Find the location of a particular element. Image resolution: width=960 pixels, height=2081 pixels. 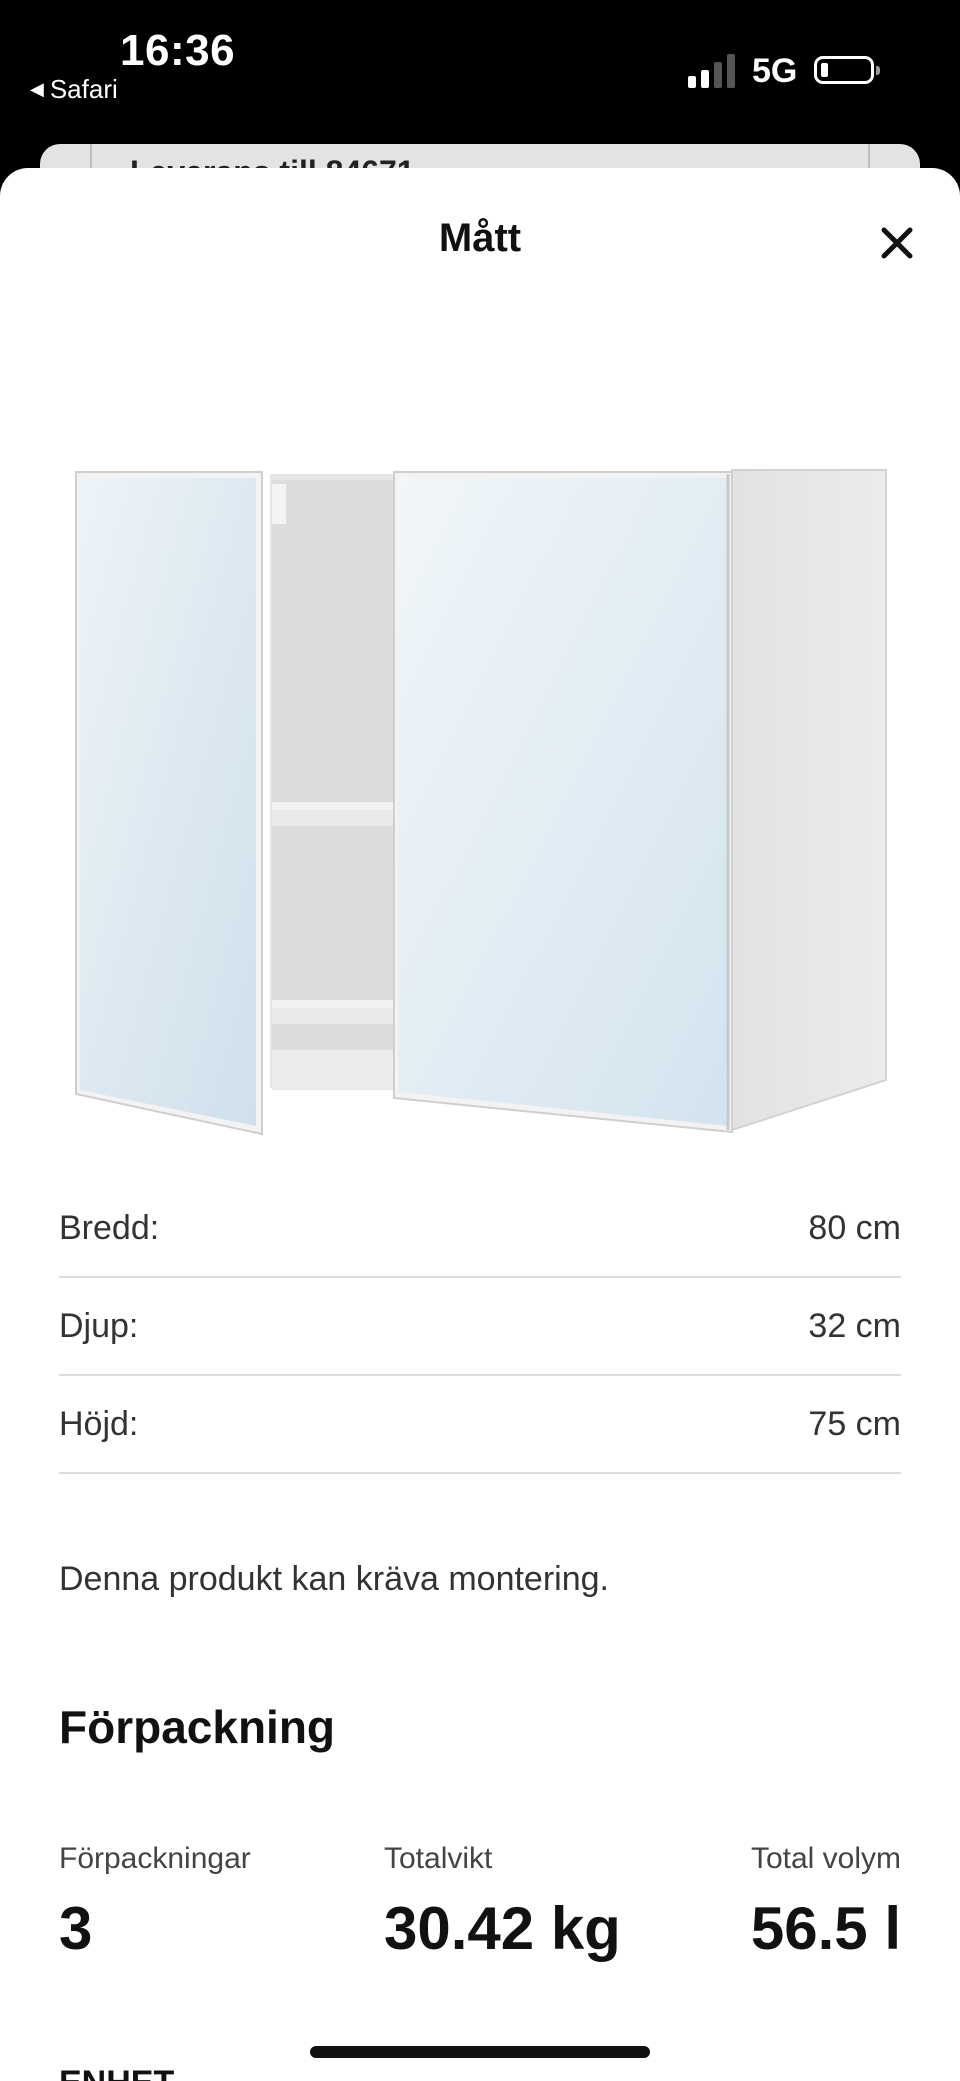

back-to-app-link: ◀ Safari is located at coordinates (74, 89).